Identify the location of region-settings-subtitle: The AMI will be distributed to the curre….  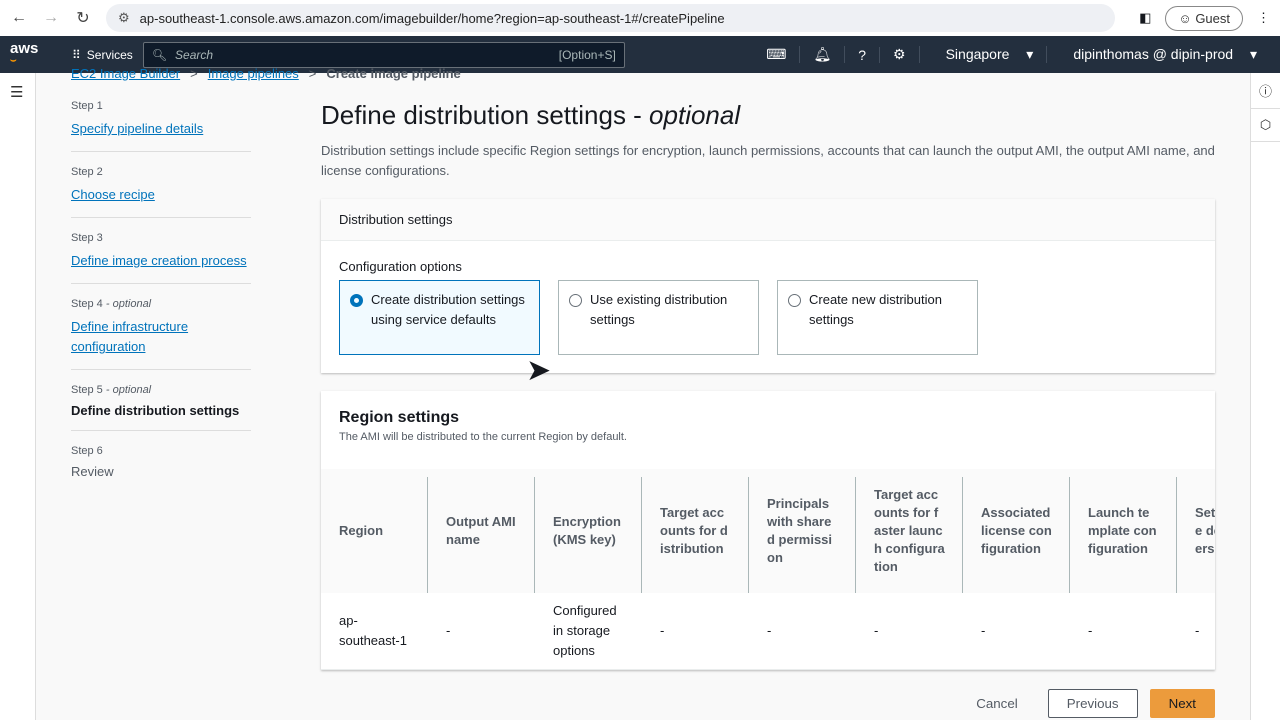
(483, 437).